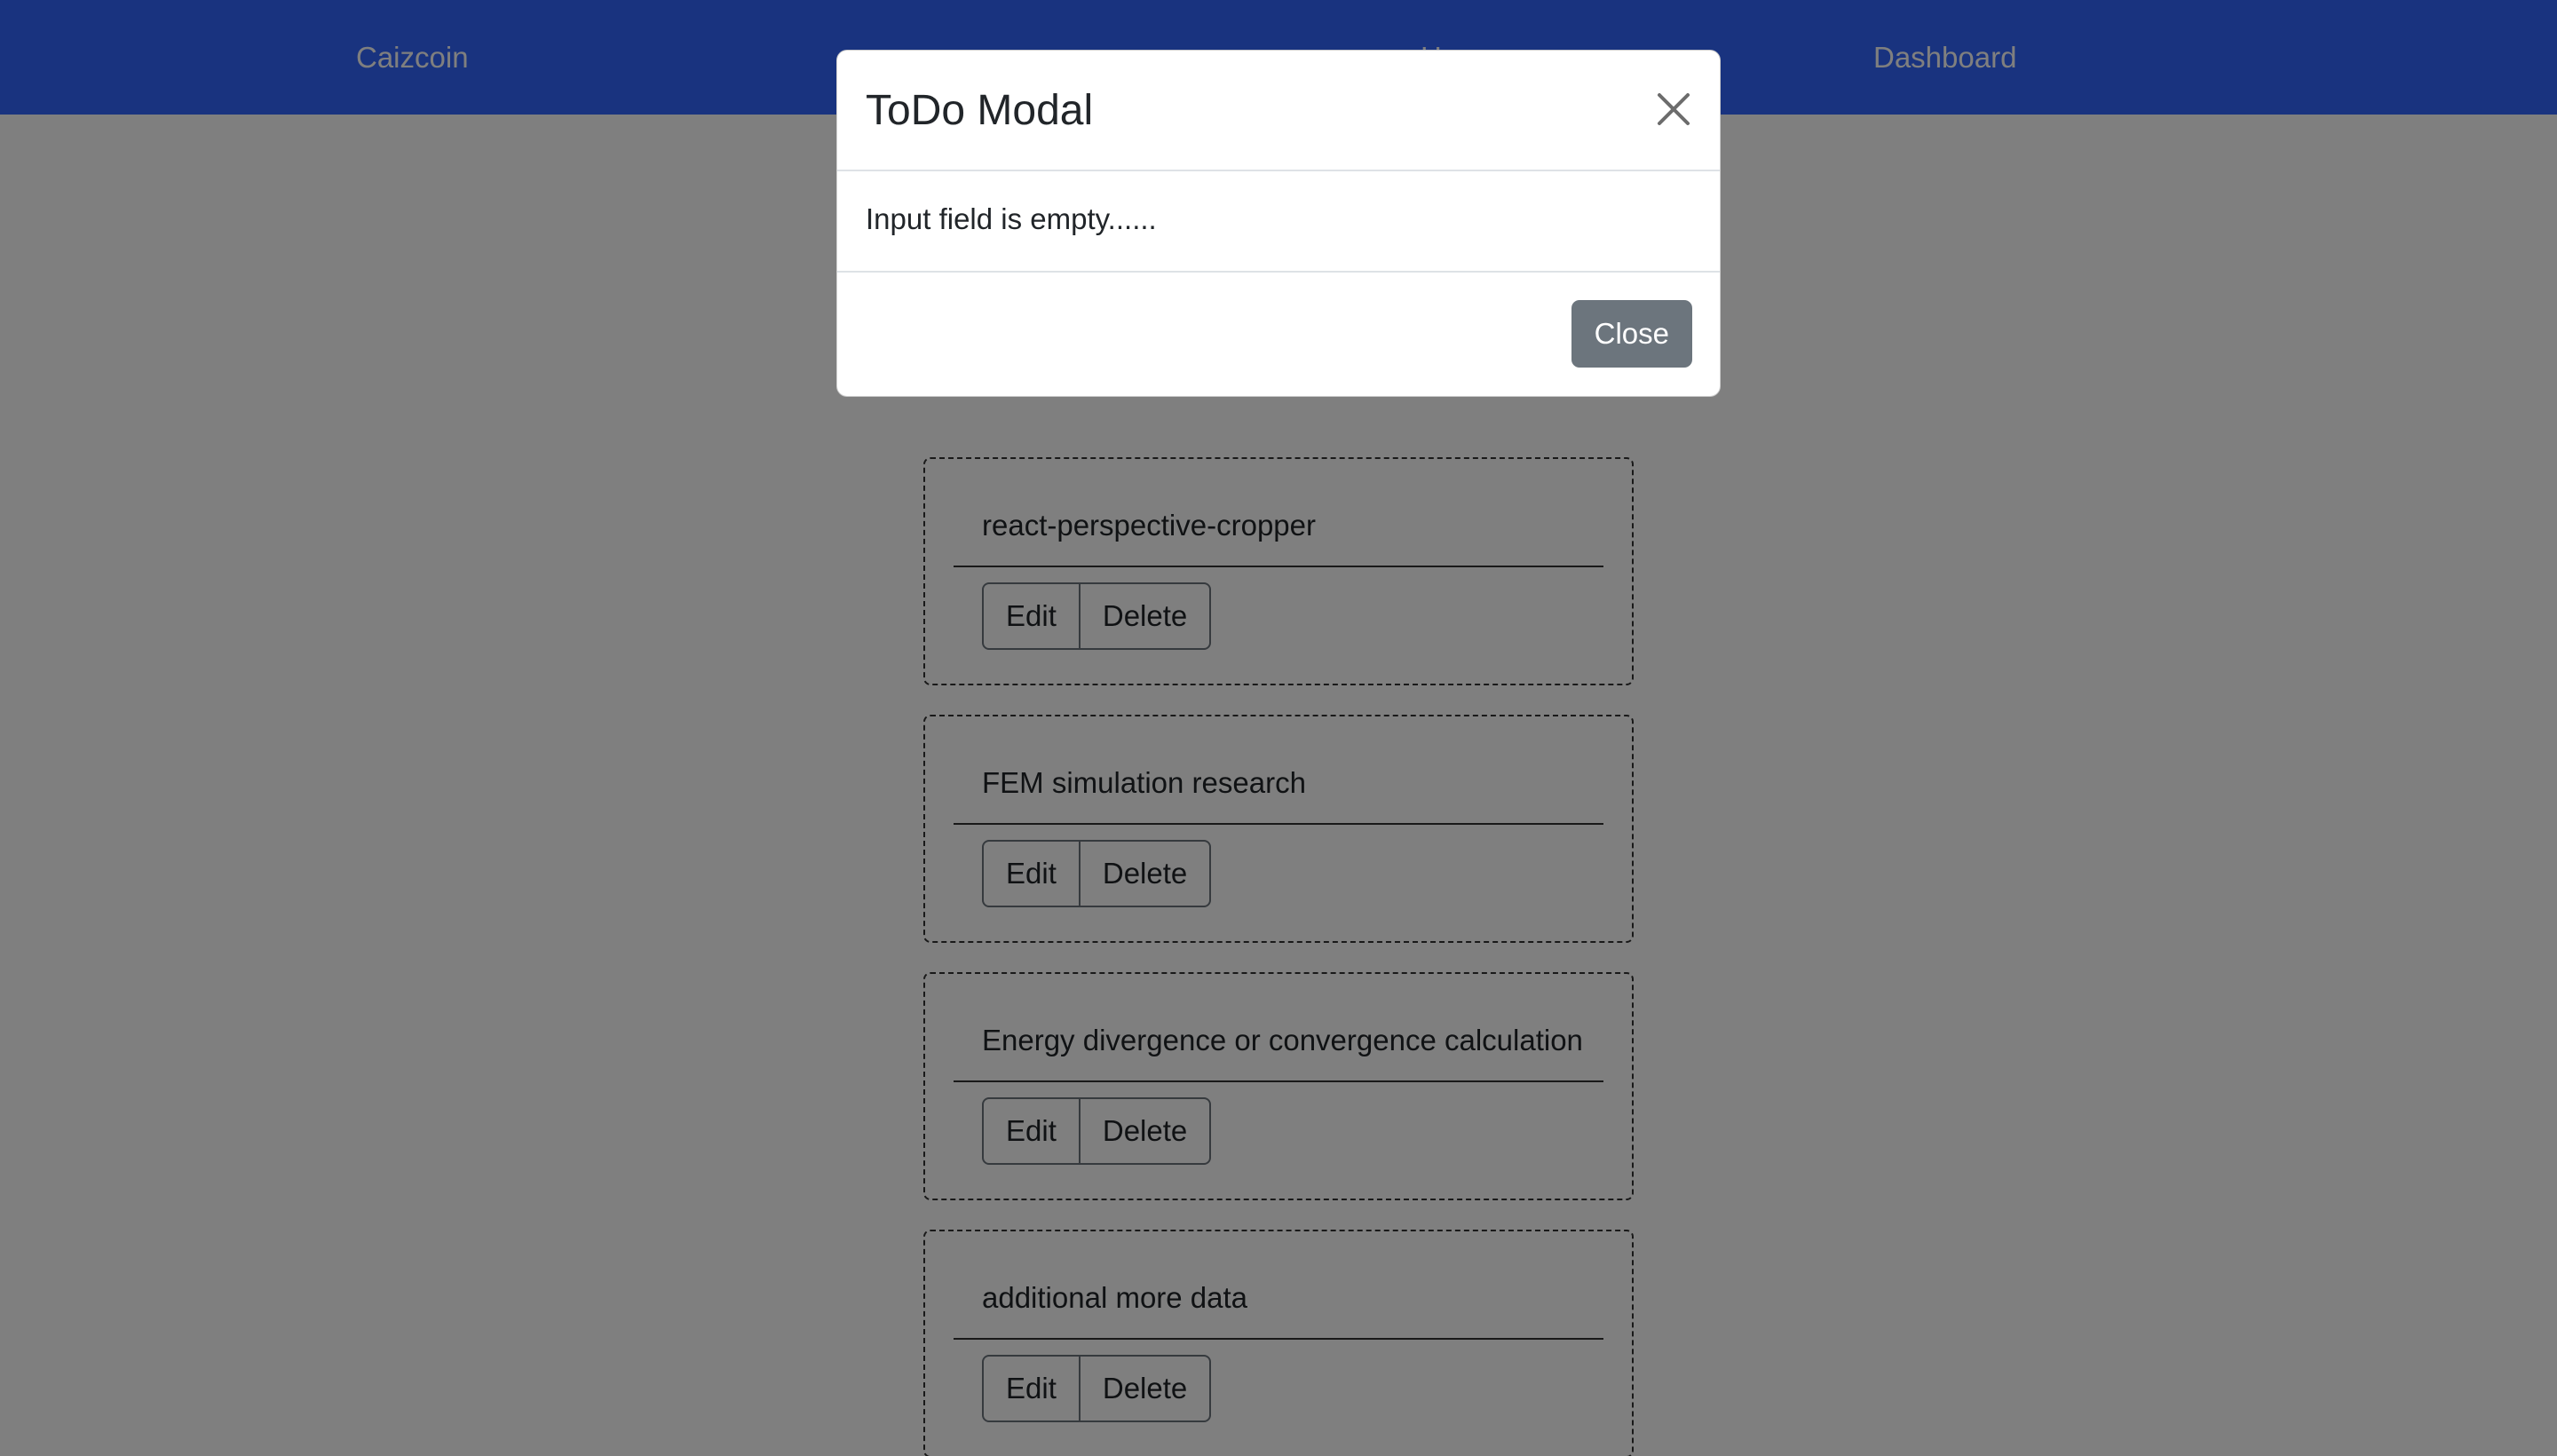 The image size is (2557, 1456). I want to click on close-icon, so click(1674, 109).